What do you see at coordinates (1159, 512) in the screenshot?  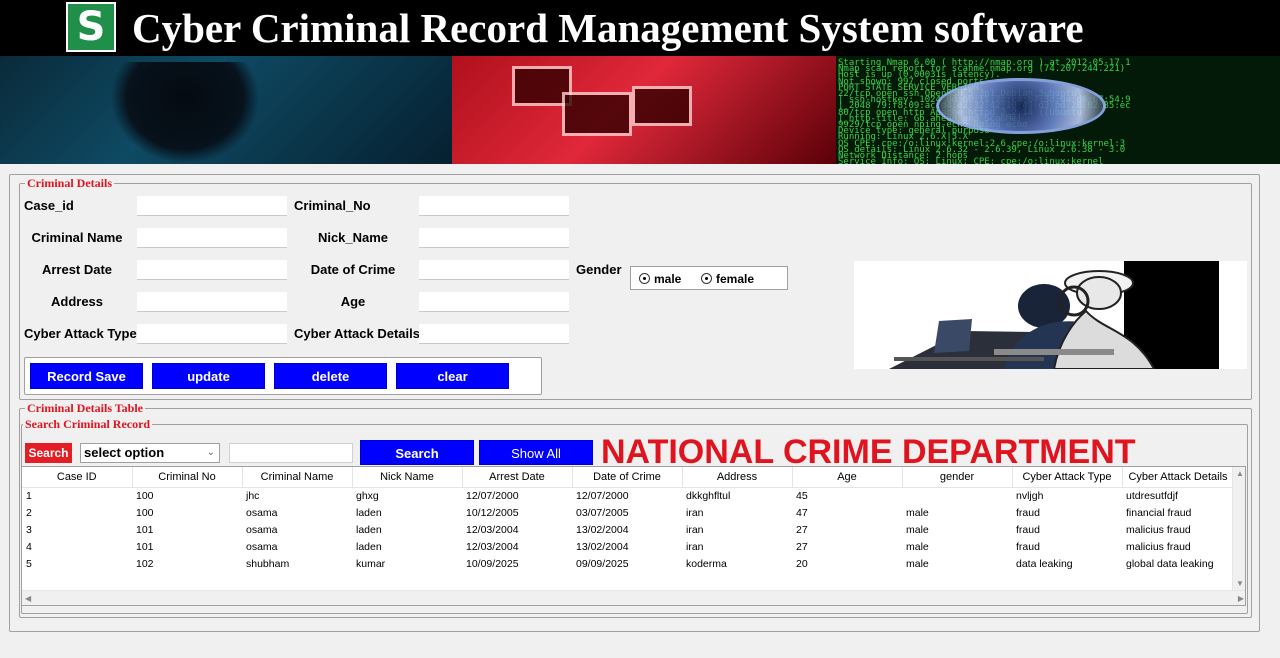 I see `table-cell: financial fraud` at bounding box center [1159, 512].